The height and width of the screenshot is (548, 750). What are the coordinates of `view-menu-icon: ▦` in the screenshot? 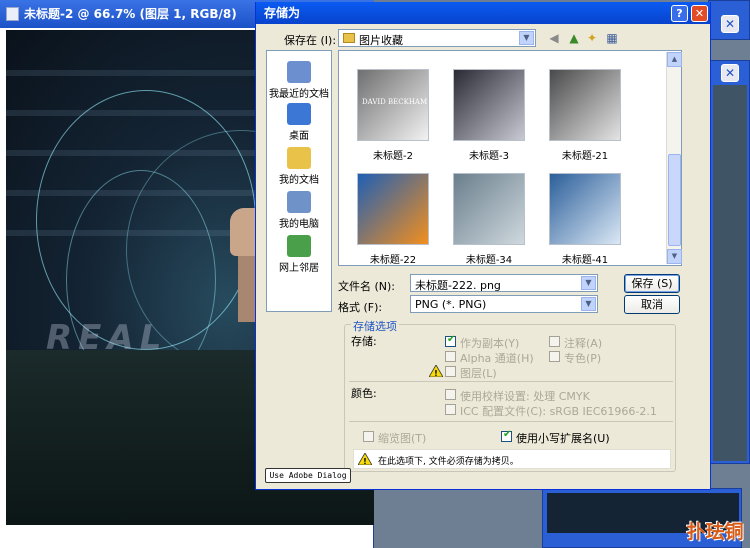 It's located at (612, 38).